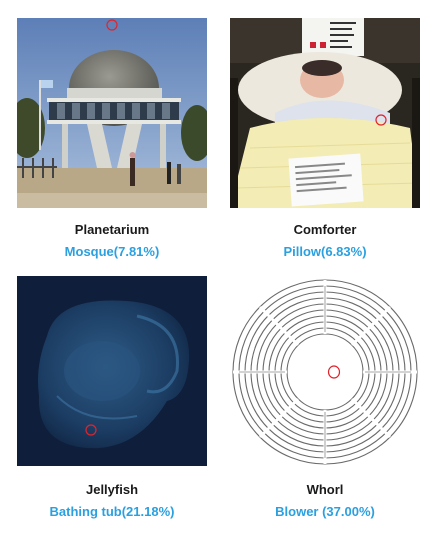  I want to click on predicted-label: Blower (37.00%), so click(325, 511).